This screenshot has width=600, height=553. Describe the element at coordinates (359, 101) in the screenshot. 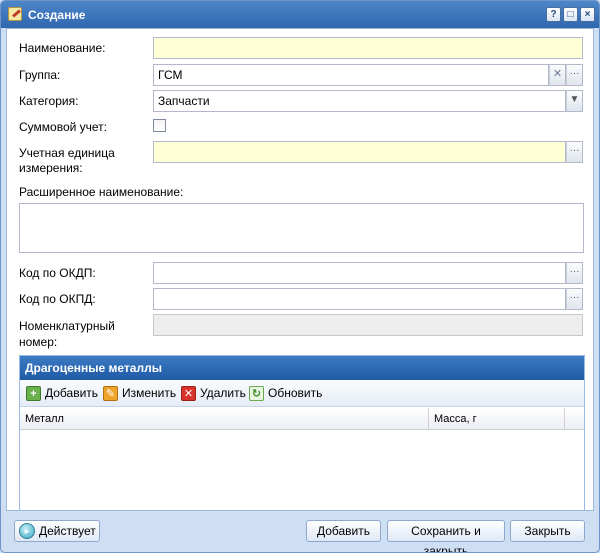

I see `category-select: Запчасти` at that location.